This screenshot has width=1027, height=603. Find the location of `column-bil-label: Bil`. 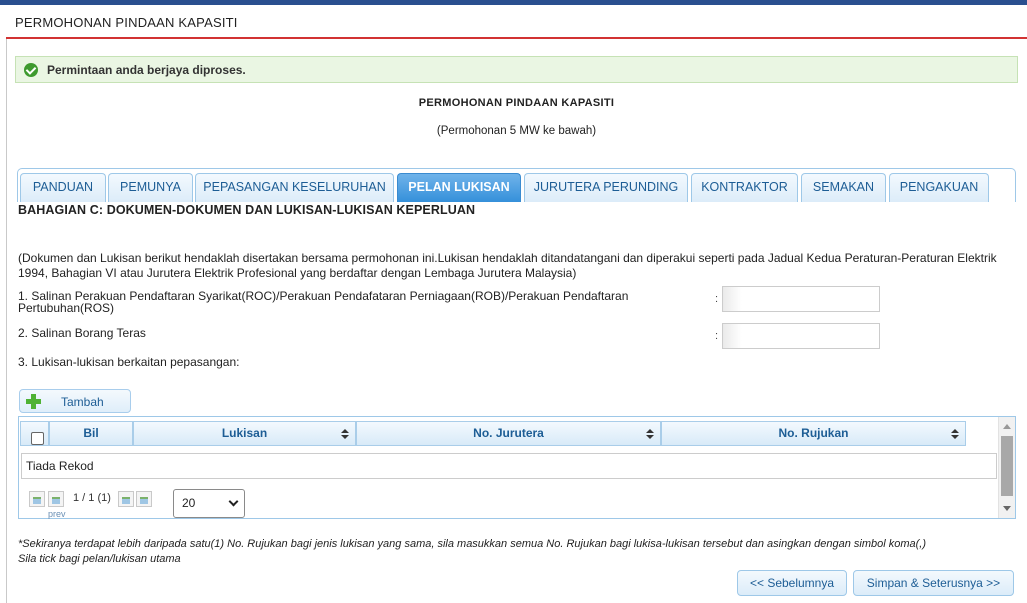

column-bil-label: Bil is located at coordinates (91, 433).